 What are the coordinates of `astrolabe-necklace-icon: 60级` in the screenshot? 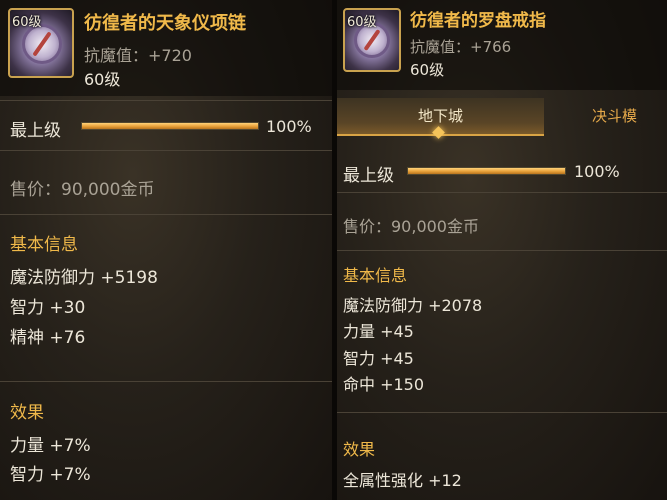 It's located at (41, 43).